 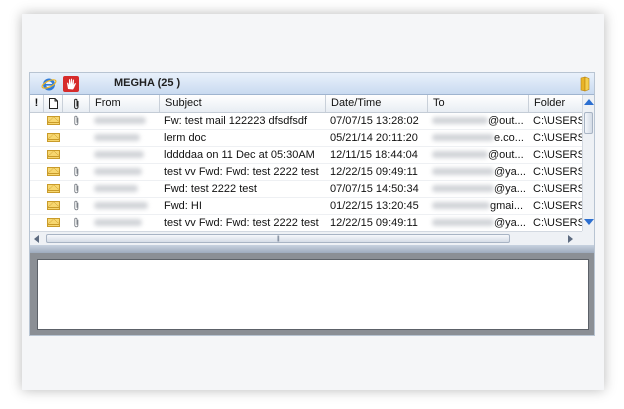 I want to click on column-to: To, so click(x=478, y=103).